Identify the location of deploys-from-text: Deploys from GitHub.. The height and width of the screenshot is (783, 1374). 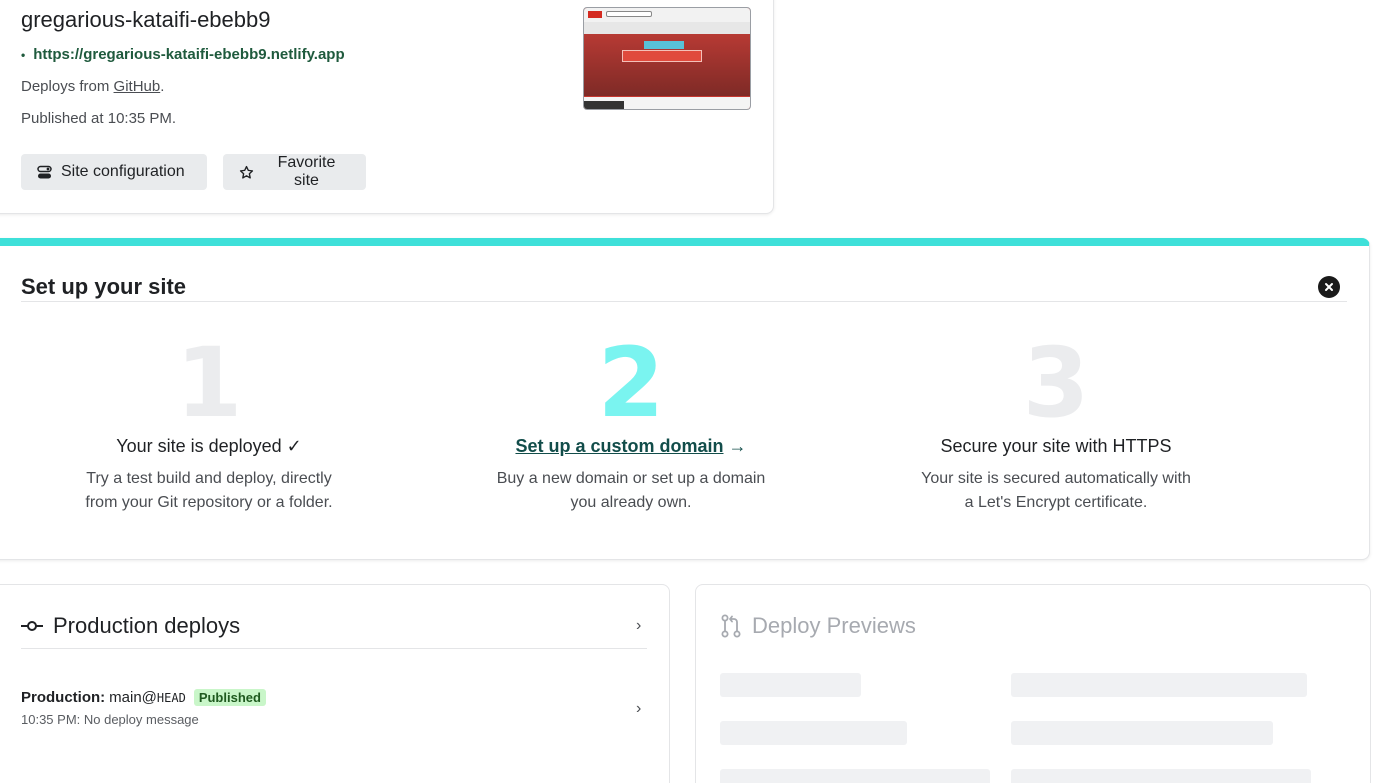
(92, 86).